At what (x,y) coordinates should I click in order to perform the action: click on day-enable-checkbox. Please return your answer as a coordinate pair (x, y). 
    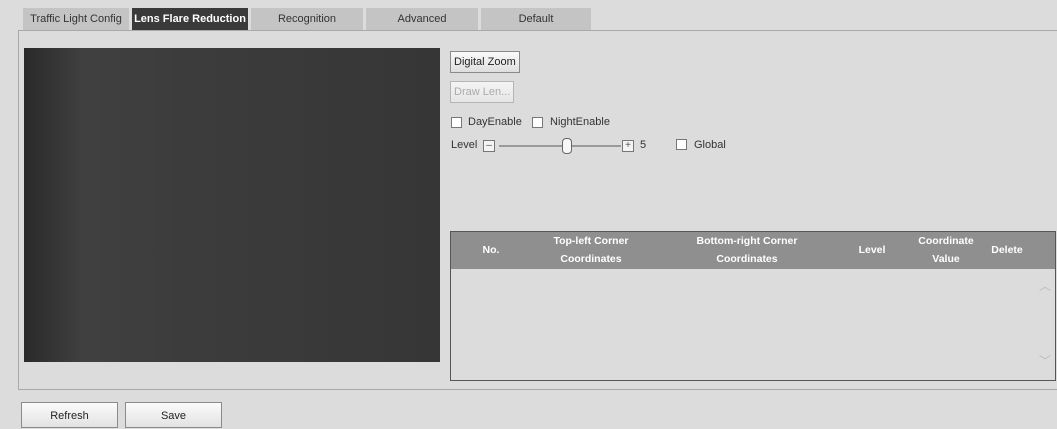
    Looking at the image, I should click on (456, 122).